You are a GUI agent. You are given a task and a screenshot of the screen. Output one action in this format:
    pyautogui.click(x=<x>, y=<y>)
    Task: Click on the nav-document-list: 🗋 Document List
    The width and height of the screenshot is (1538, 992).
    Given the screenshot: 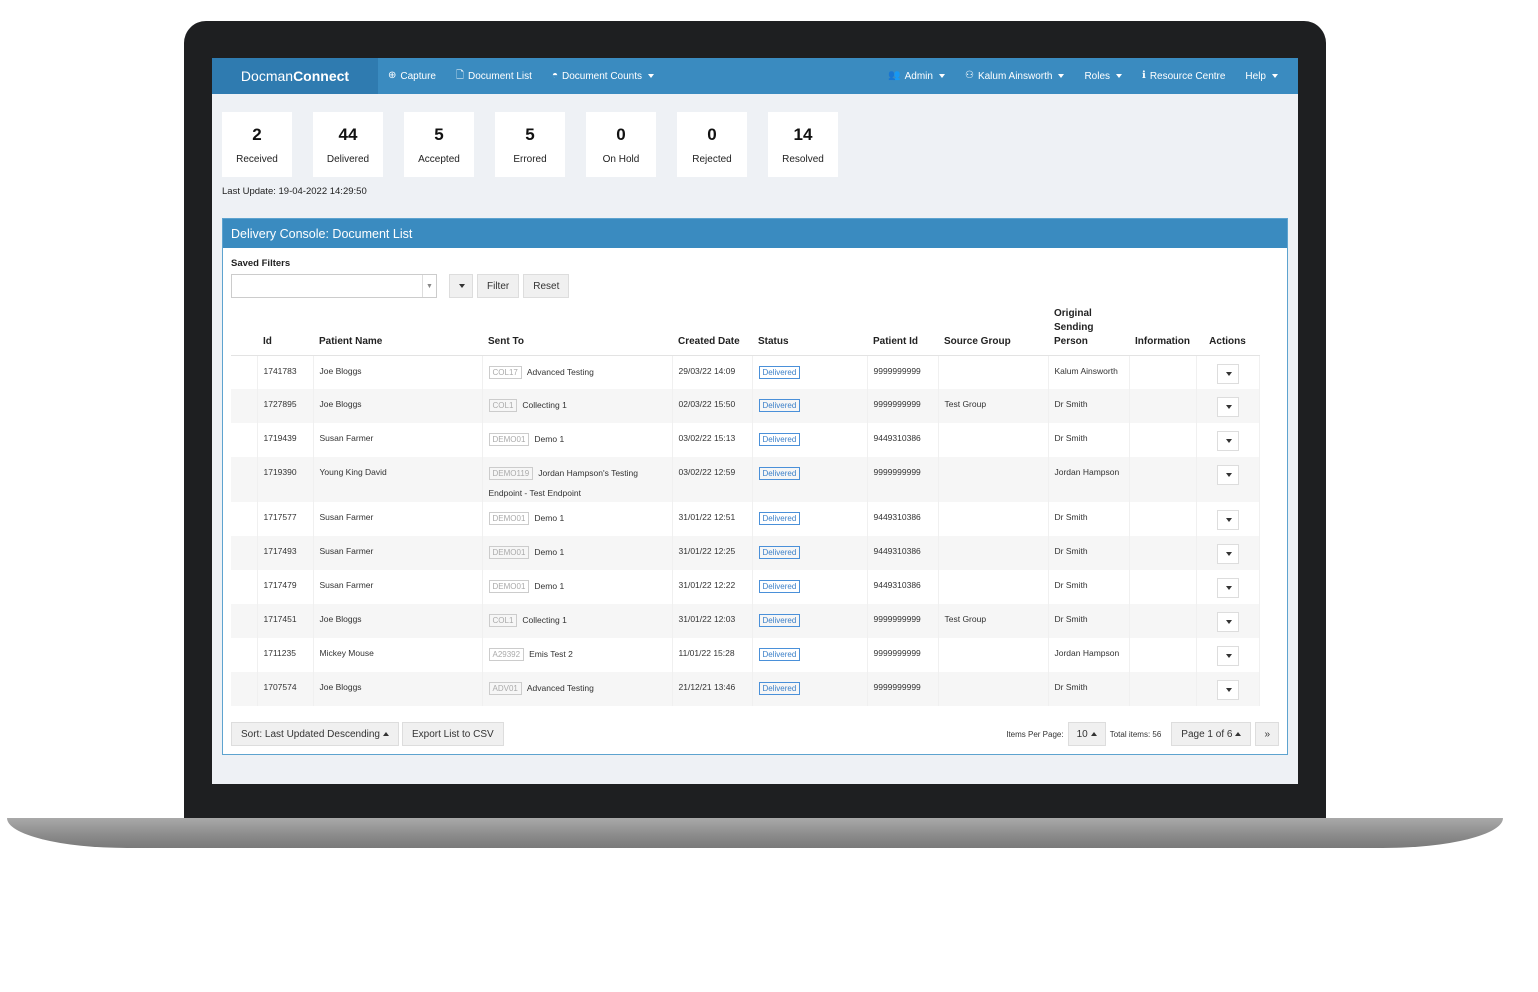 What is the action you would take?
    pyautogui.click(x=494, y=76)
    